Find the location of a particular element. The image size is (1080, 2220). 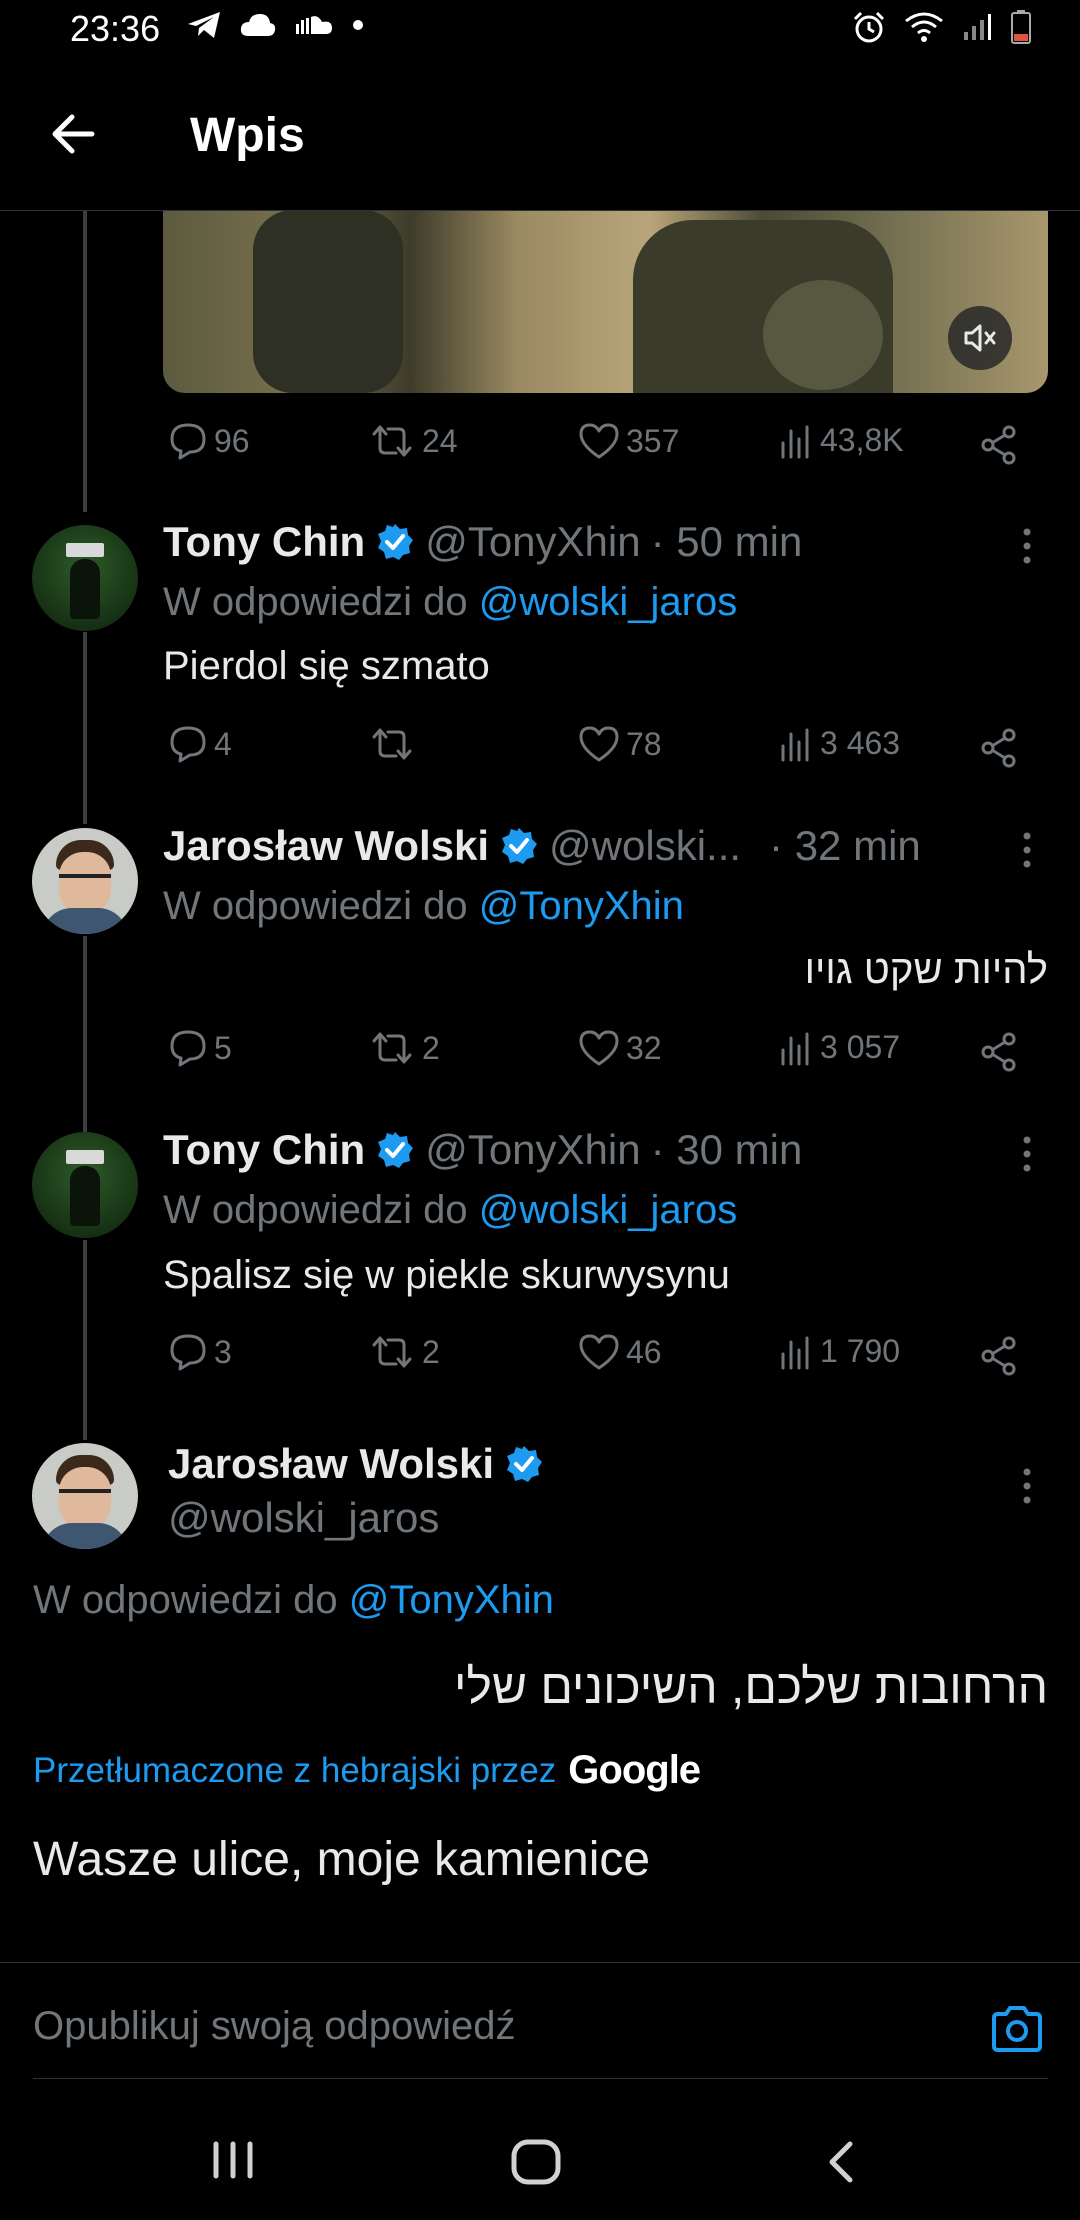

status-bar: 23:36 is located at coordinates (540, 32).